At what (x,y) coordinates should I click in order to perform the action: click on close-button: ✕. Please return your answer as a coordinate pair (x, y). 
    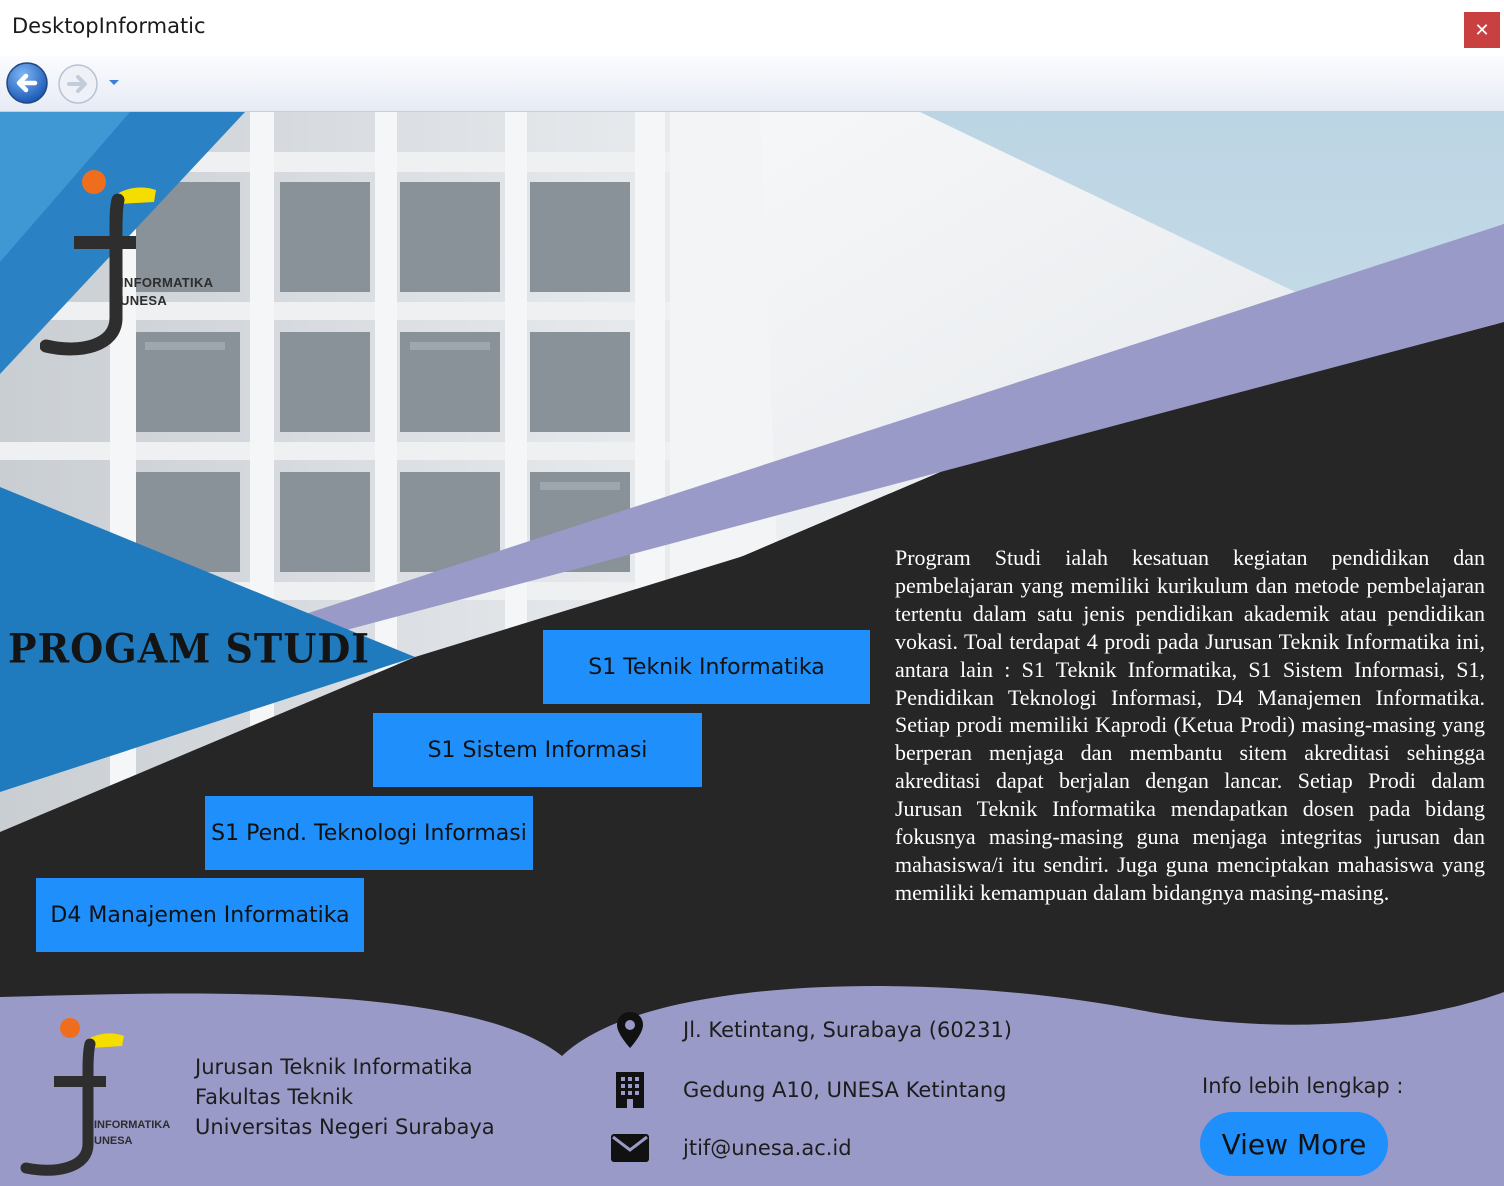
    Looking at the image, I should click on (1482, 30).